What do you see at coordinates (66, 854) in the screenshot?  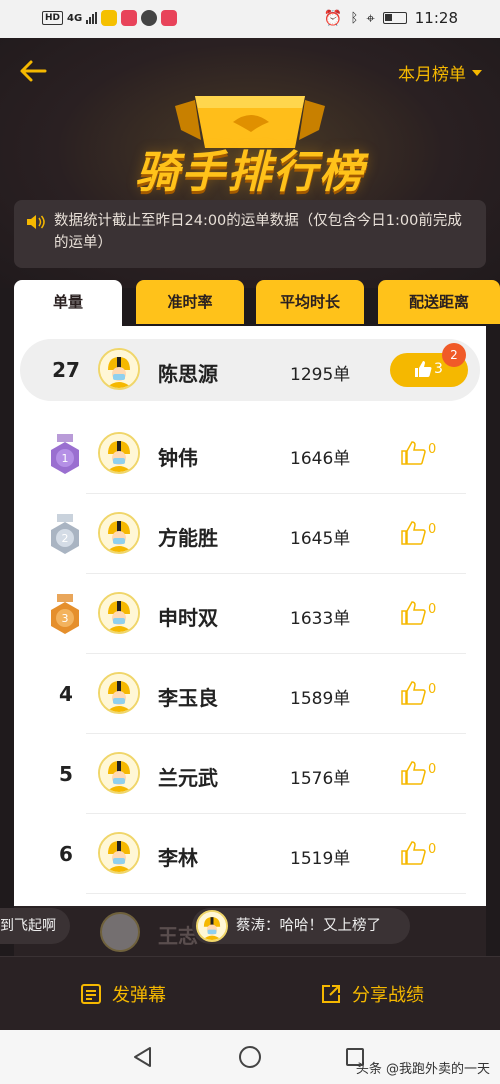 I see `rank-number: 6` at bounding box center [66, 854].